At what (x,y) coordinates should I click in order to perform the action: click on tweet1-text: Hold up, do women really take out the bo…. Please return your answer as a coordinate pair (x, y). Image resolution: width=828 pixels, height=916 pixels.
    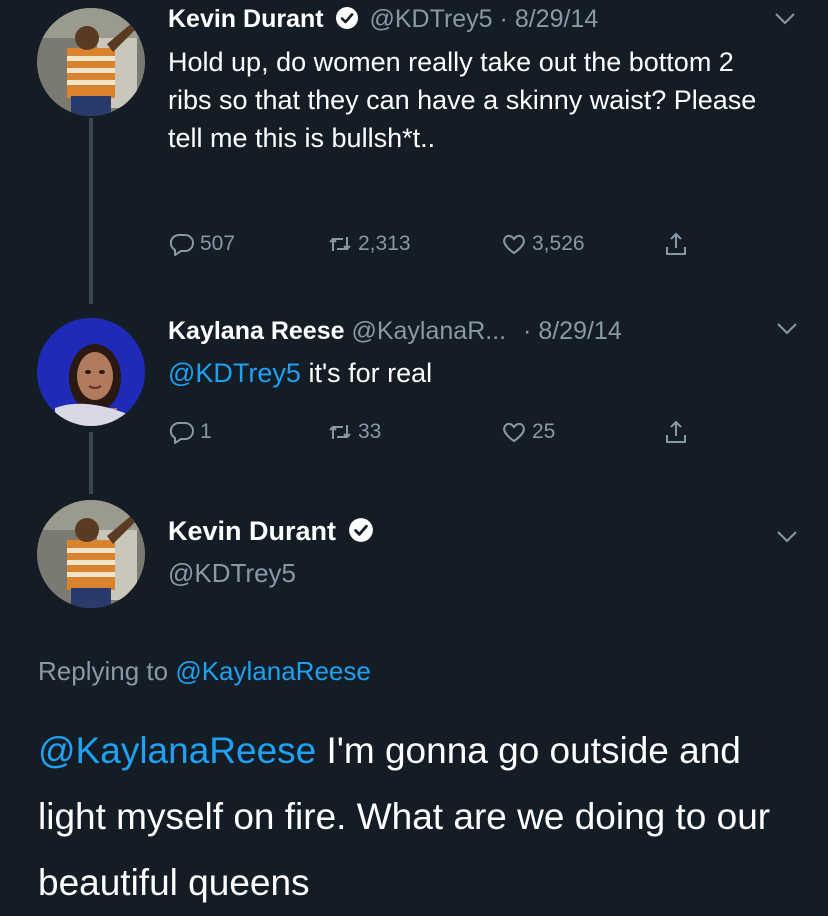
    Looking at the image, I should click on (462, 100).